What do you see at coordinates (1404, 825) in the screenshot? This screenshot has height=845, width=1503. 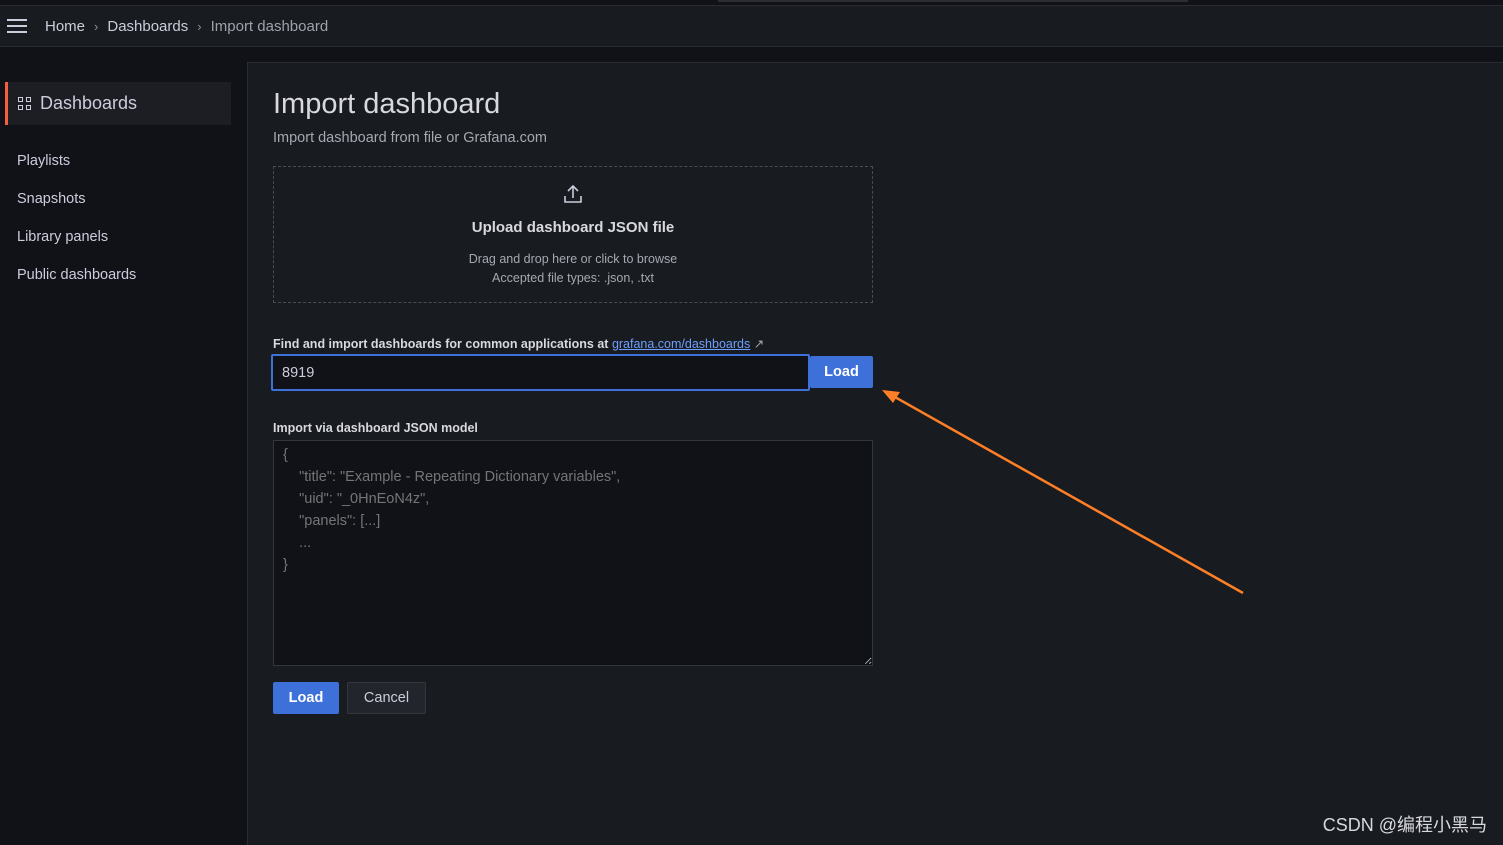 I see `watermark: CSDN @编程小黑马` at bounding box center [1404, 825].